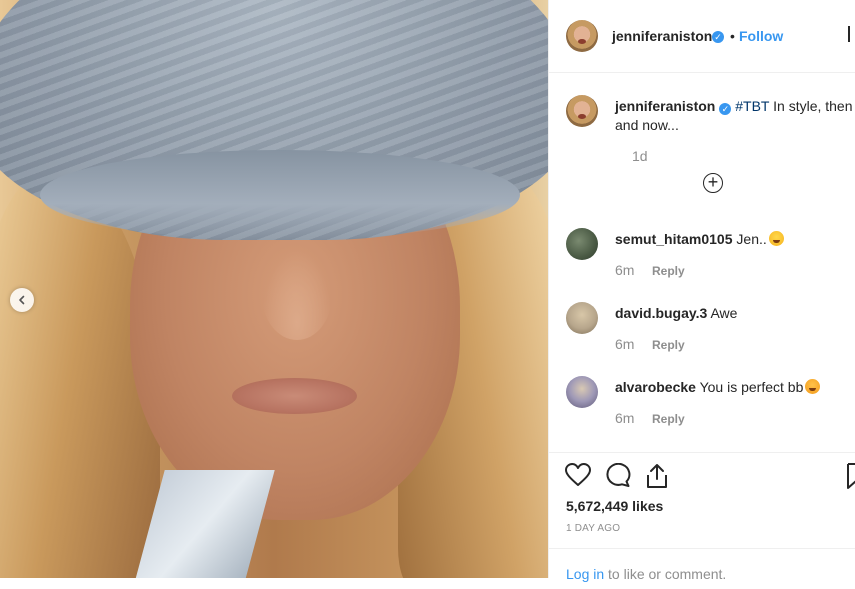 This screenshot has height=589, width=855. What do you see at coordinates (661, 313) in the screenshot?
I see `comment-username: david.bugay.3` at bounding box center [661, 313].